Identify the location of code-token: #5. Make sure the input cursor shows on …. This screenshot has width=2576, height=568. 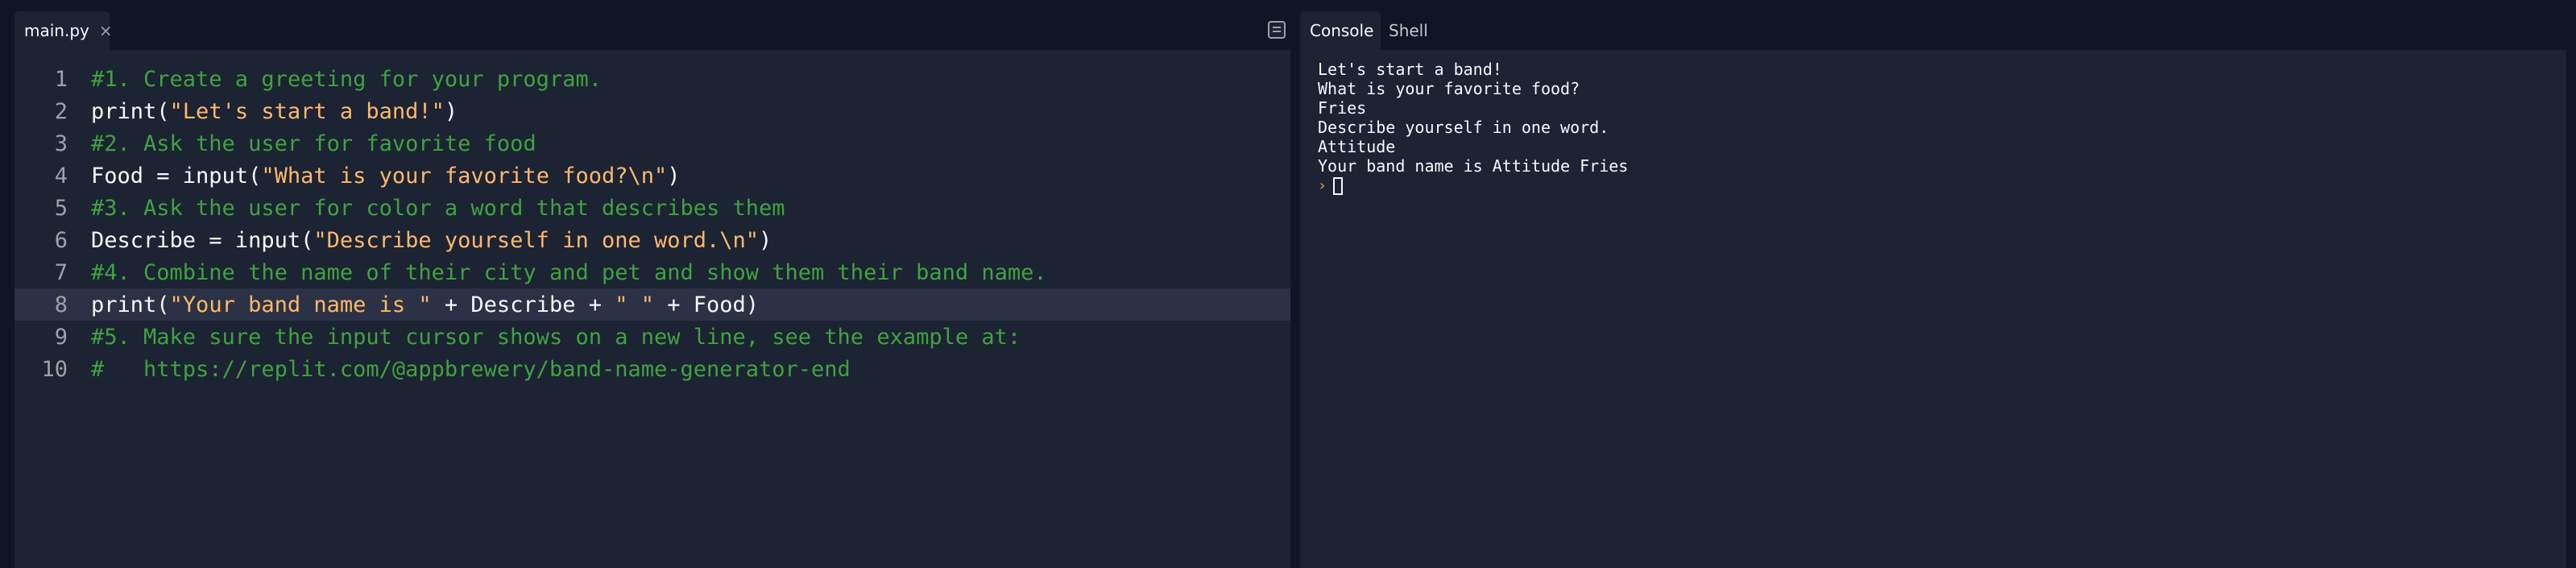
(556, 337).